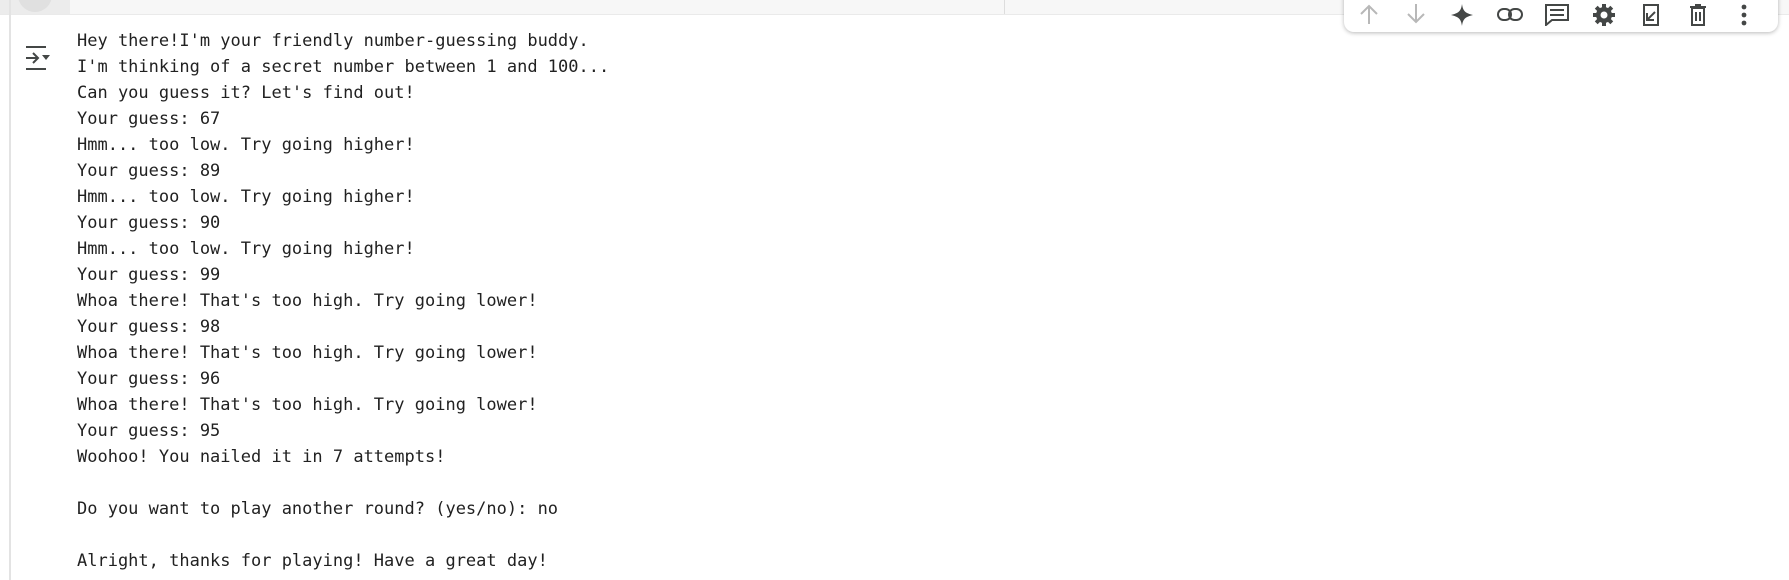  I want to click on link-icon, so click(1510, 15).